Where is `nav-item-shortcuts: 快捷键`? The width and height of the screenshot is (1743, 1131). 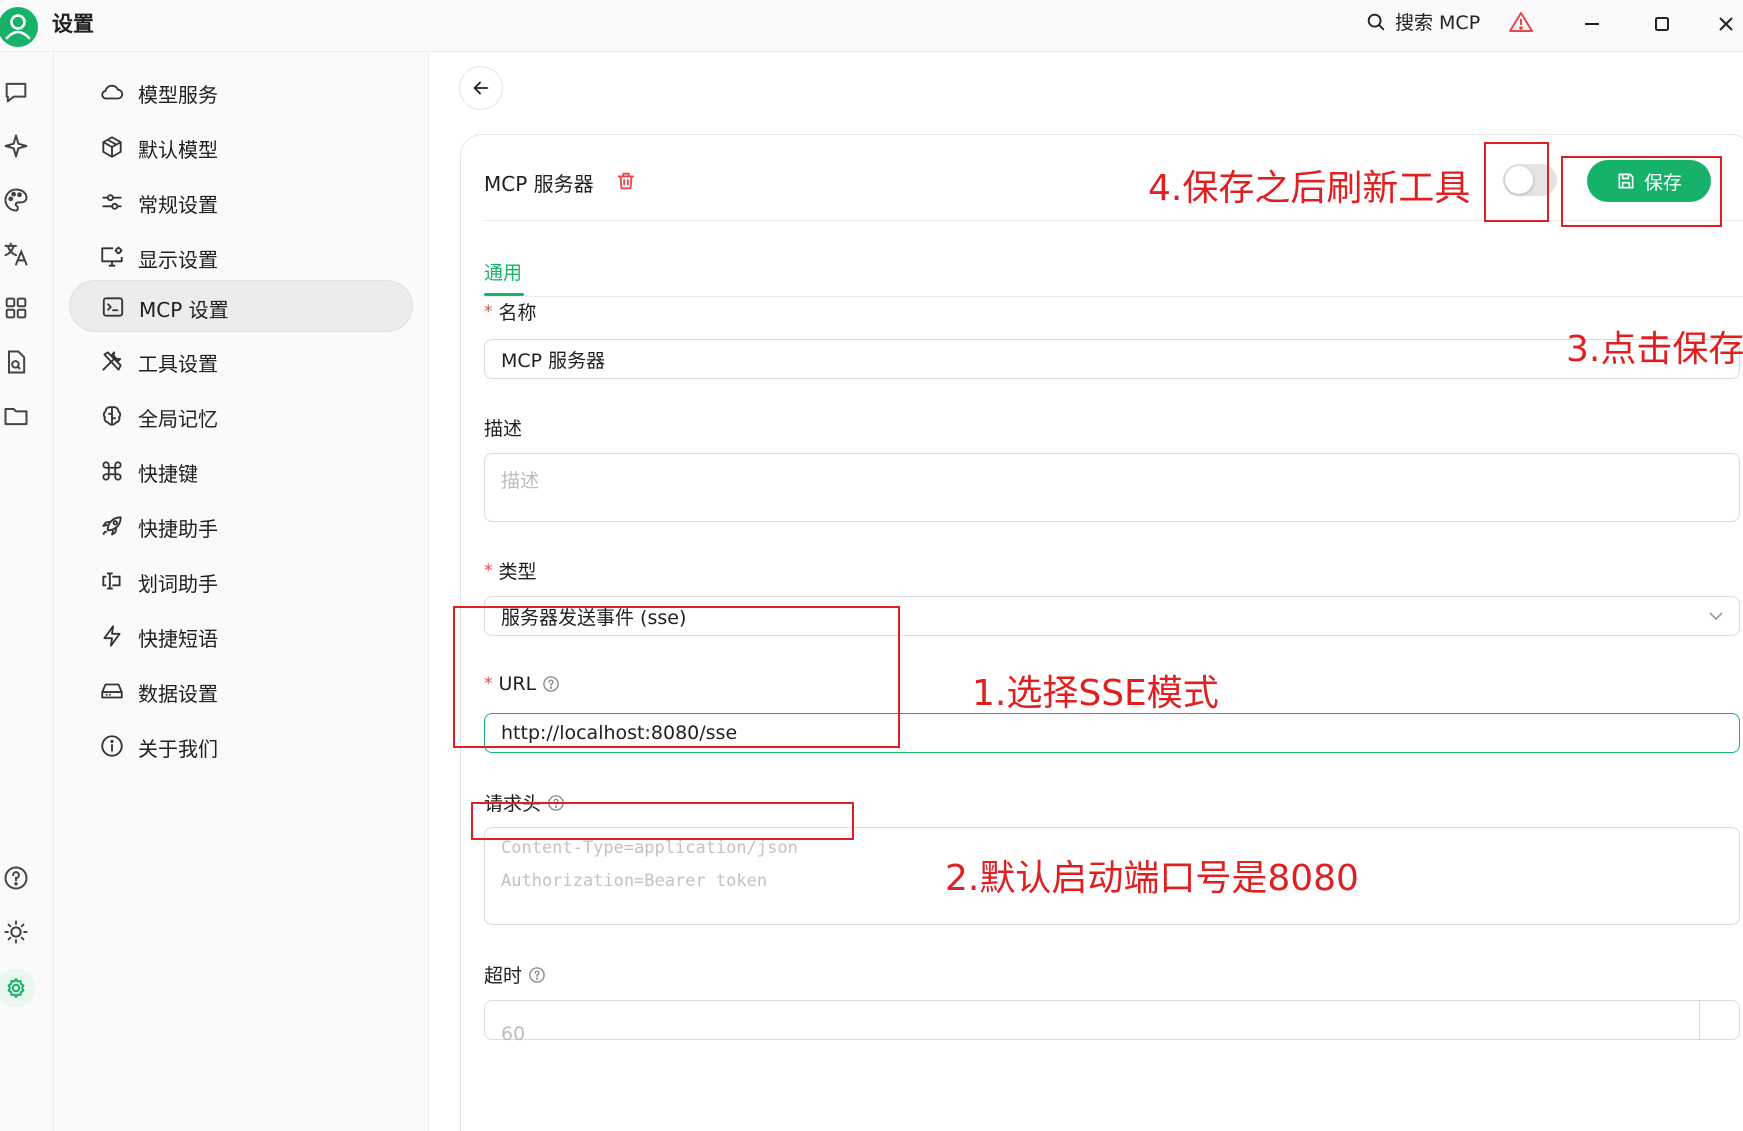 nav-item-shortcuts: 快捷键 is located at coordinates (241, 471).